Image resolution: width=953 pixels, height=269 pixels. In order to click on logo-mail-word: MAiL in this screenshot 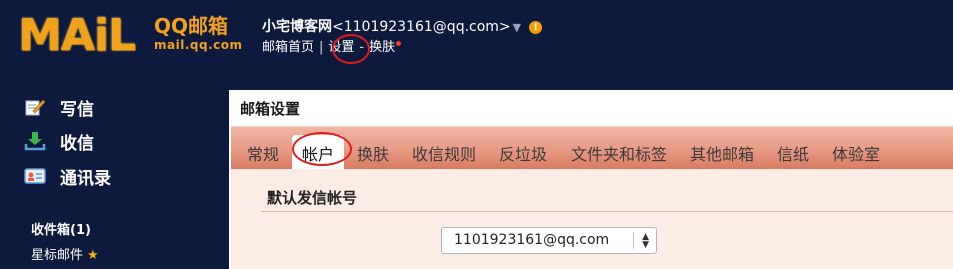, I will do `click(77, 35)`.